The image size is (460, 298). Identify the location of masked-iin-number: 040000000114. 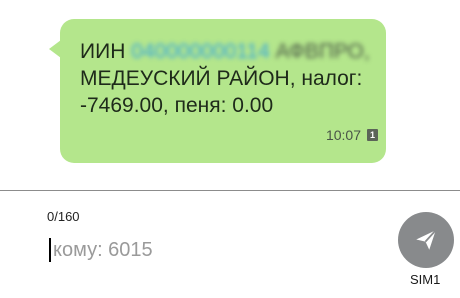
(200, 51).